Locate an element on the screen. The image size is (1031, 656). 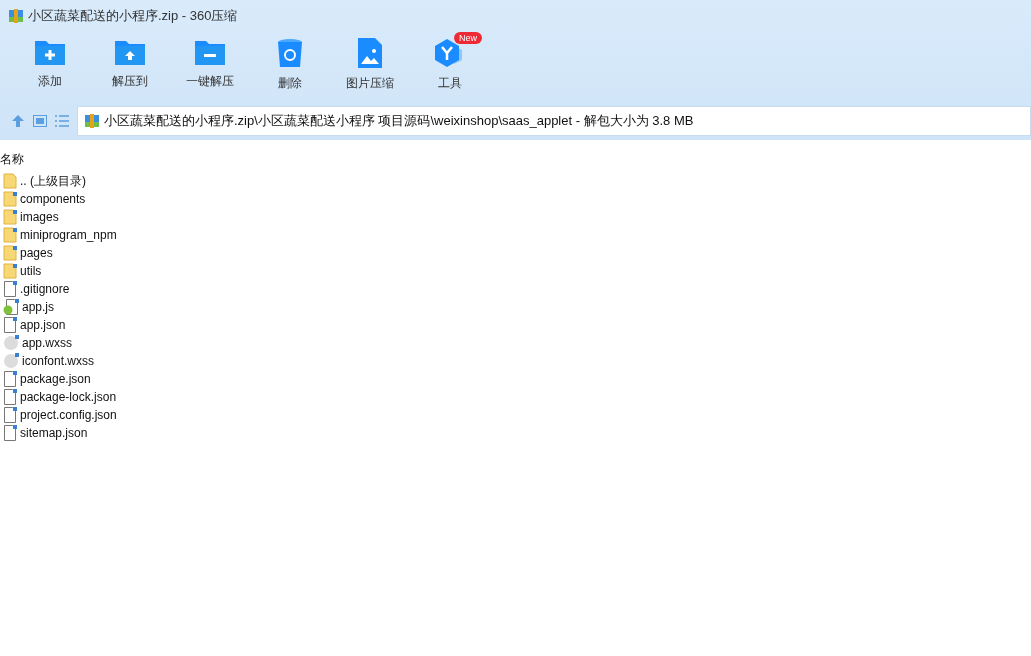
file-name: .. (上级目录) is located at coordinates (53, 181).